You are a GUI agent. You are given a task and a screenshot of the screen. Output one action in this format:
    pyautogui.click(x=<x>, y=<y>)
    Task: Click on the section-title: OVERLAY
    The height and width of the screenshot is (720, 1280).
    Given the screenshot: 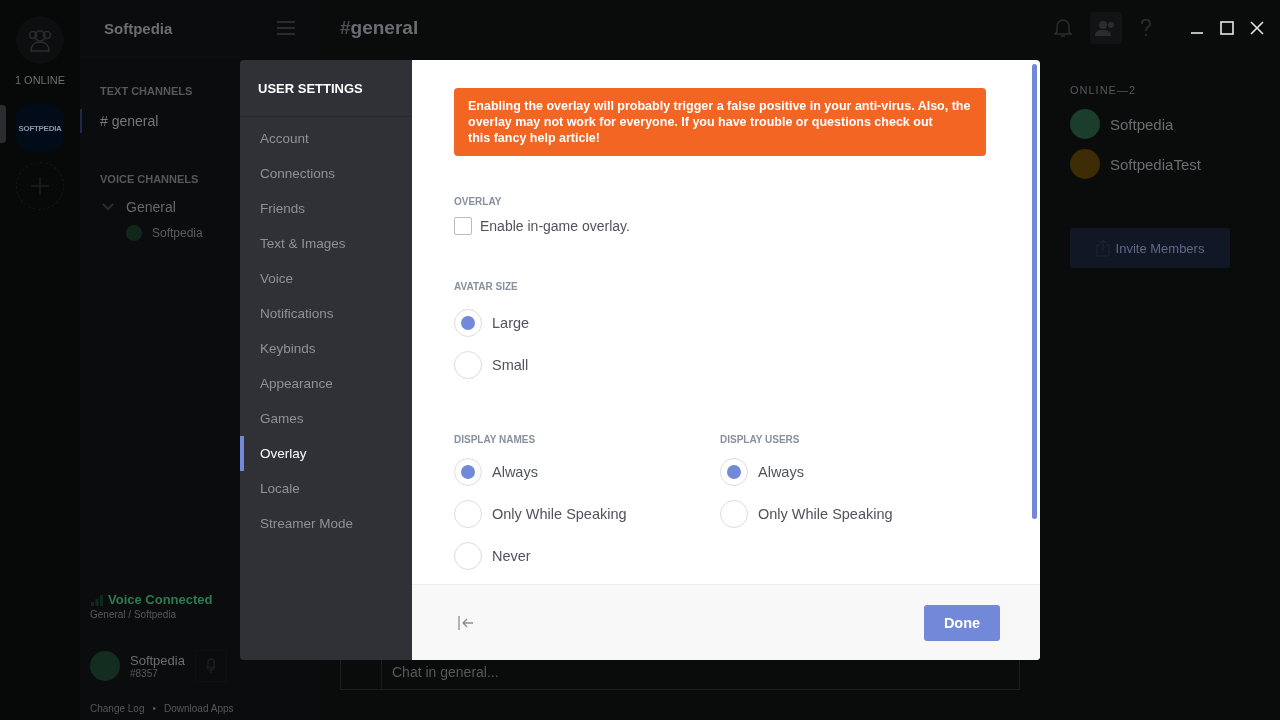 What is the action you would take?
    pyautogui.click(x=478, y=201)
    